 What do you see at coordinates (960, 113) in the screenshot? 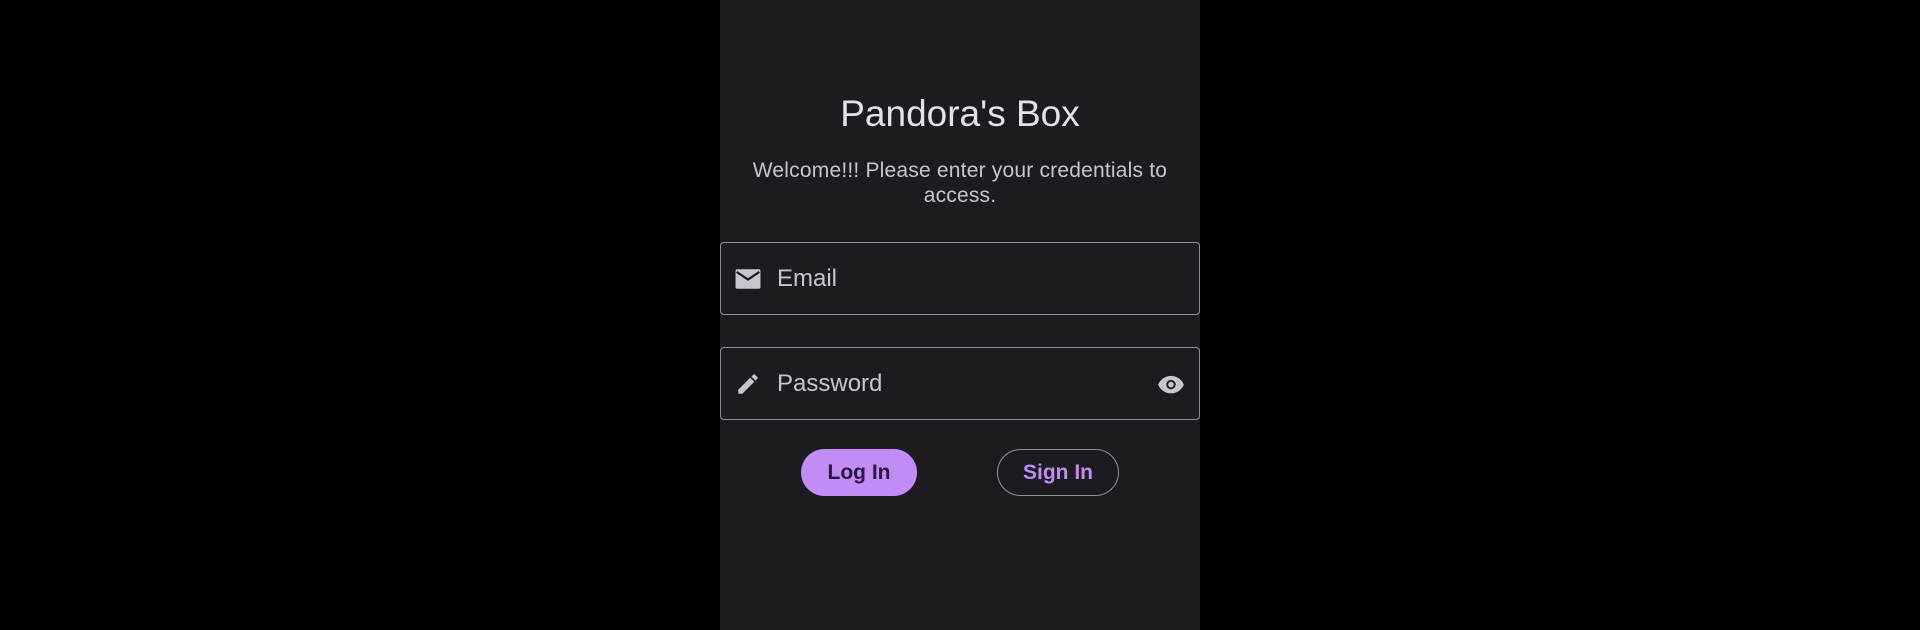
I see `page-title: Pandora's Box` at bounding box center [960, 113].